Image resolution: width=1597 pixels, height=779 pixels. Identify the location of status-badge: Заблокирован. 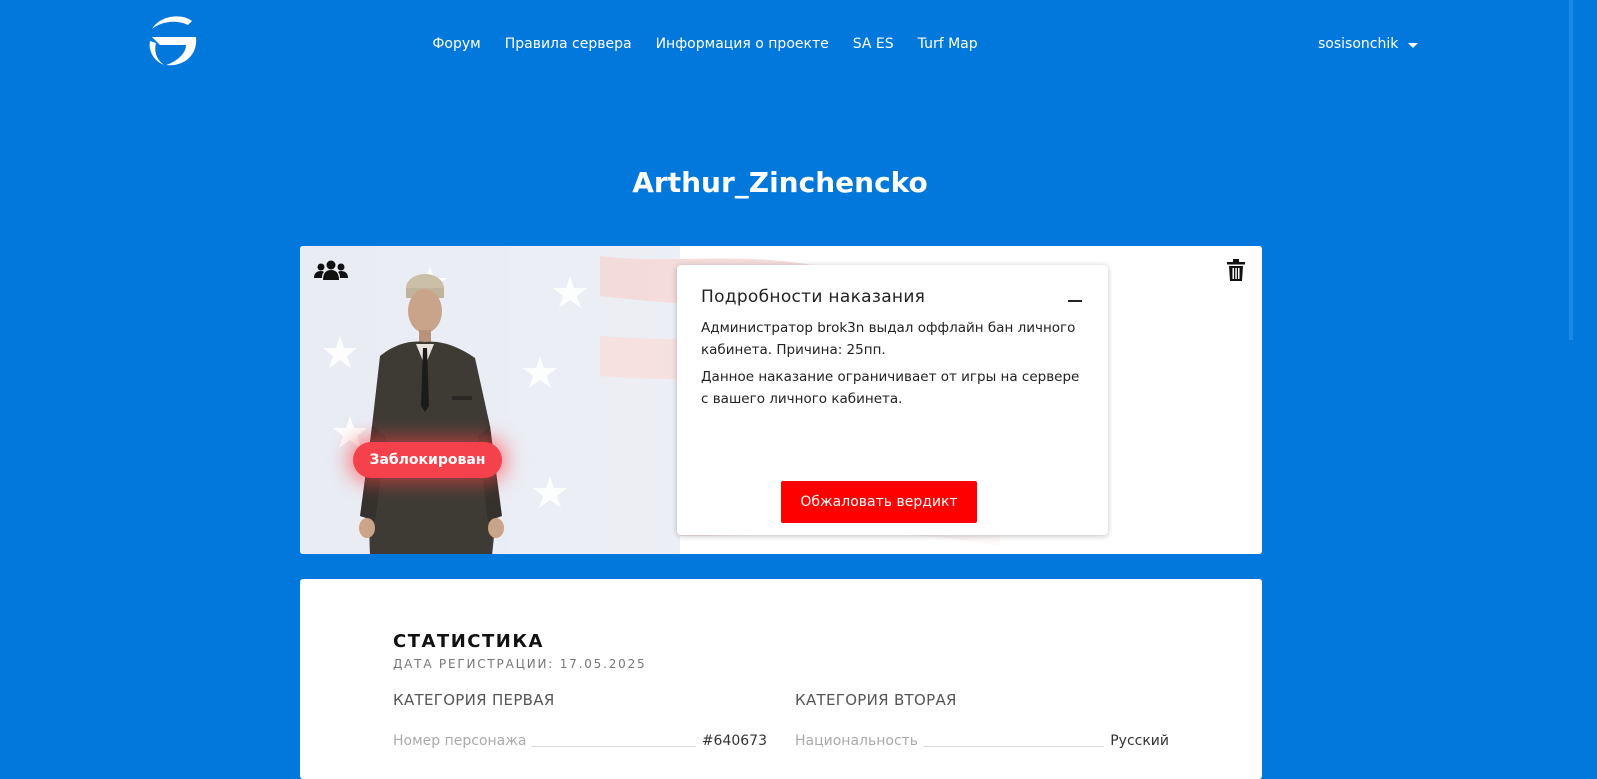
(427, 460).